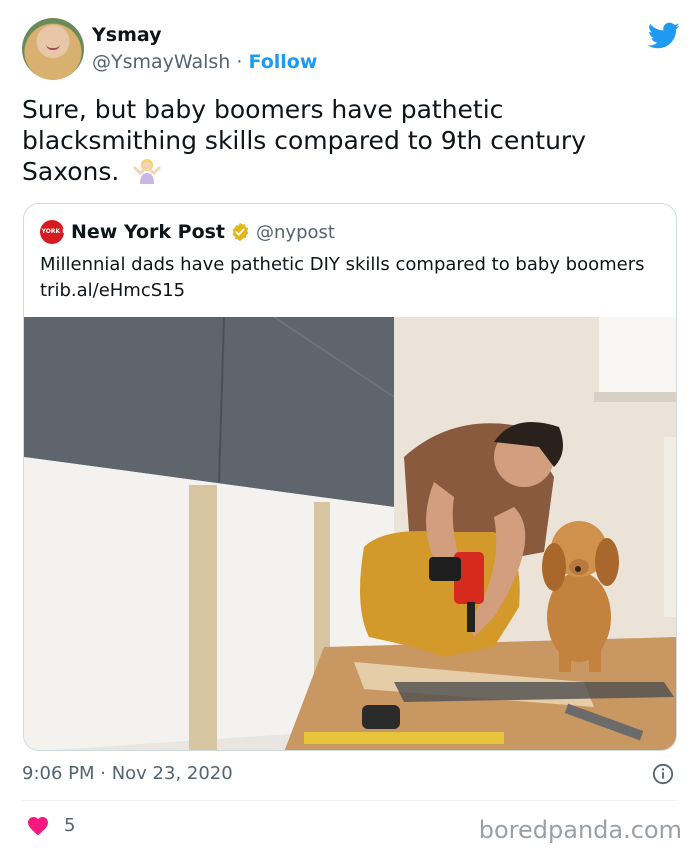 This screenshot has width=700, height=853. Describe the element at coordinates (664, 36) in the screenshot. I see `twitter-bird-icon` at that location.